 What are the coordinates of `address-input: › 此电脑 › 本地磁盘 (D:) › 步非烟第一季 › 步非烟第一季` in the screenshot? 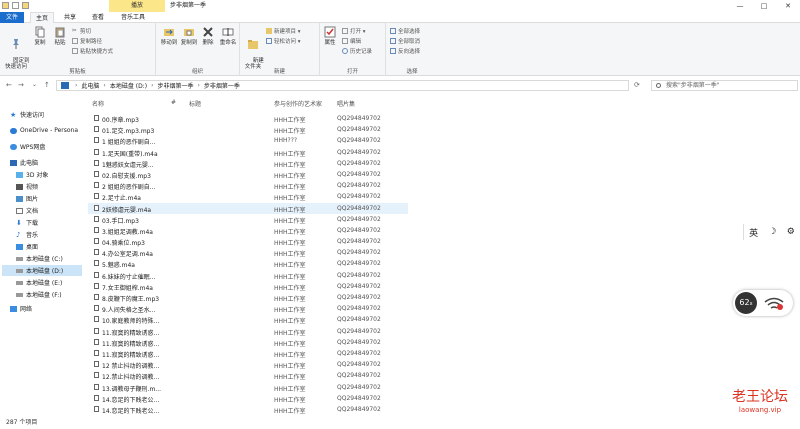 It's located at (342, 85).